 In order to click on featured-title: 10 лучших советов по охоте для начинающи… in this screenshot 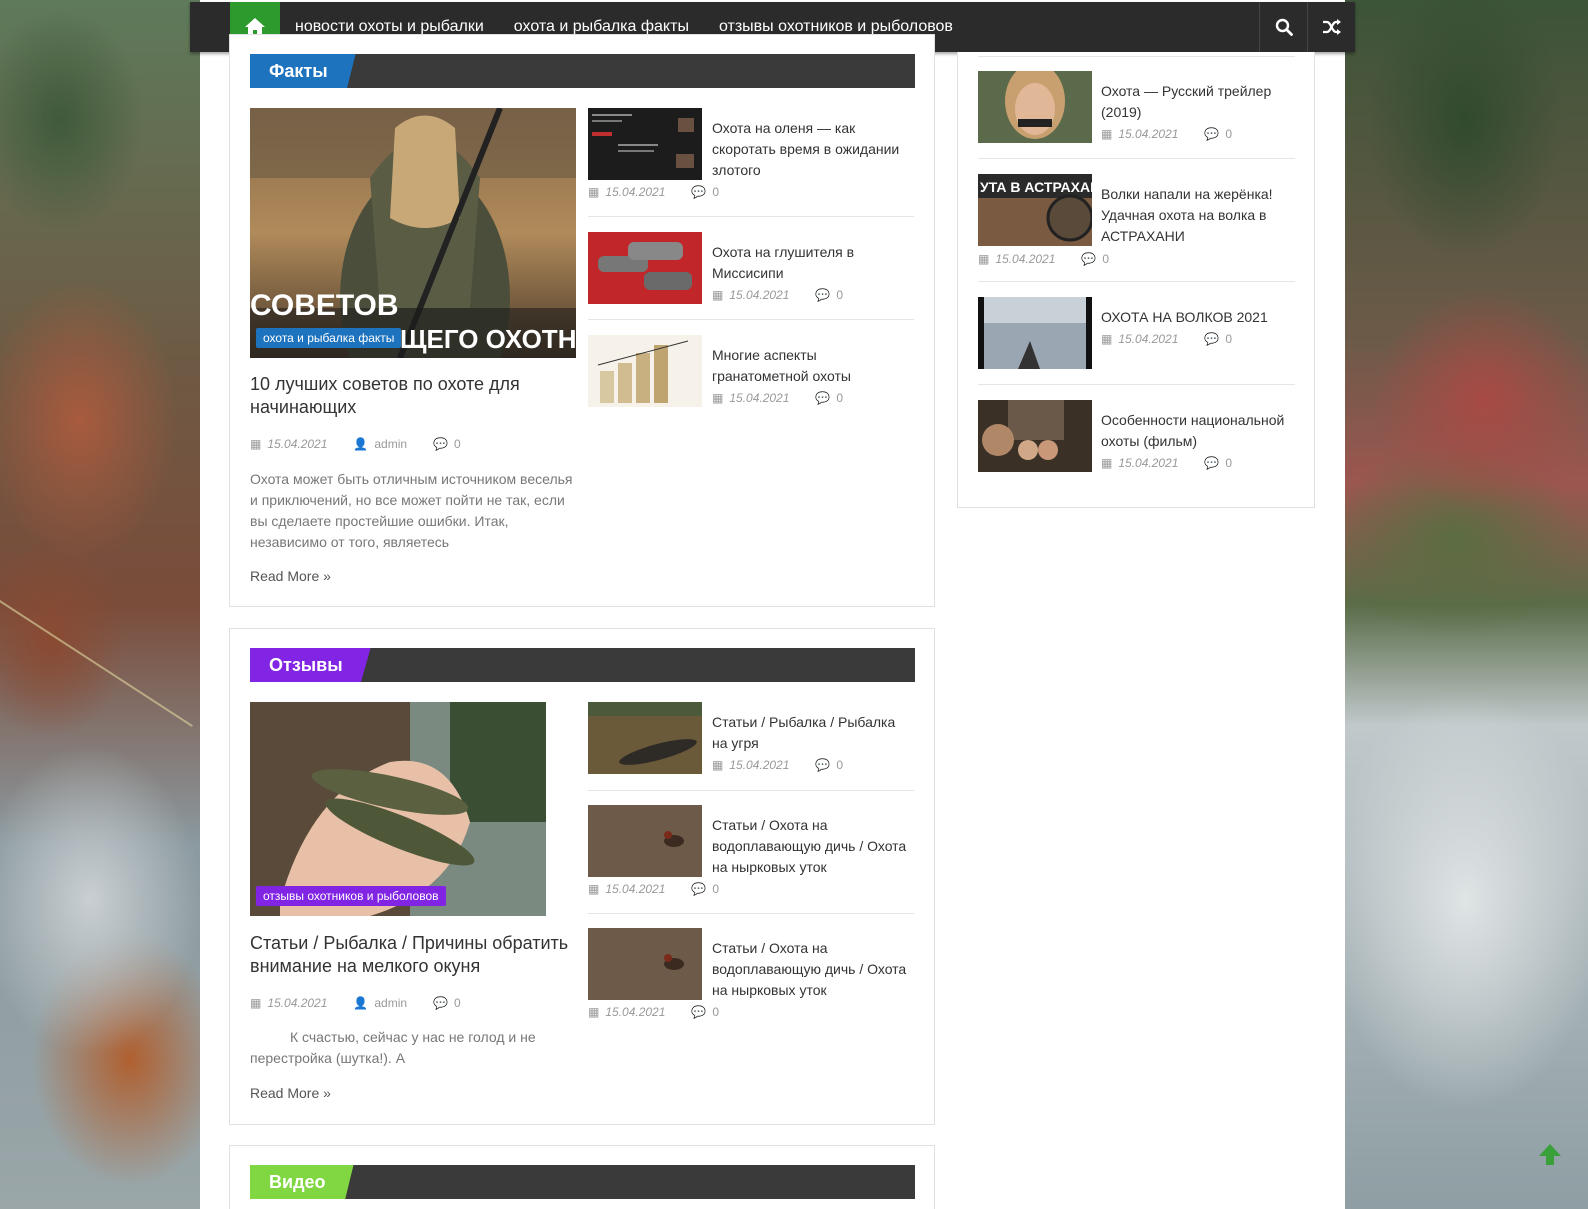, I will do `click(415, 396)`.